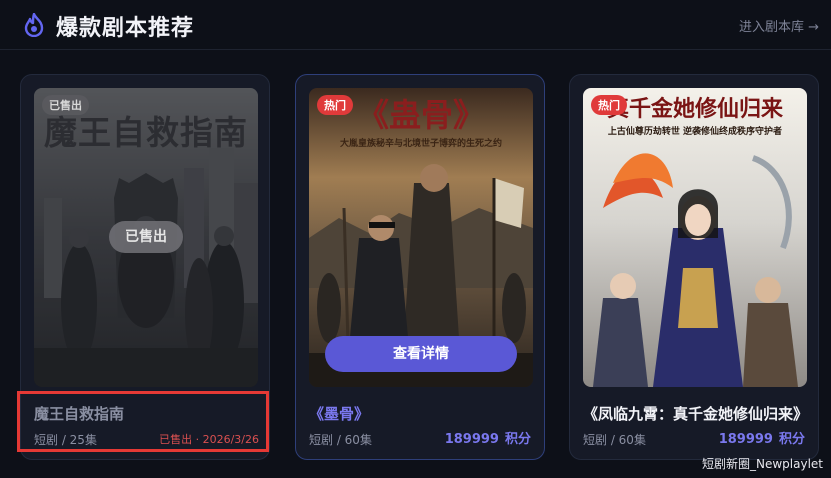 This screenshot has height=478, width=831. What do you see at coordinates (415, 25) in the screenshot?
I see `section-header: 爆款剧本推荐 进入剧本库 →` at bounding box center [415, 25].